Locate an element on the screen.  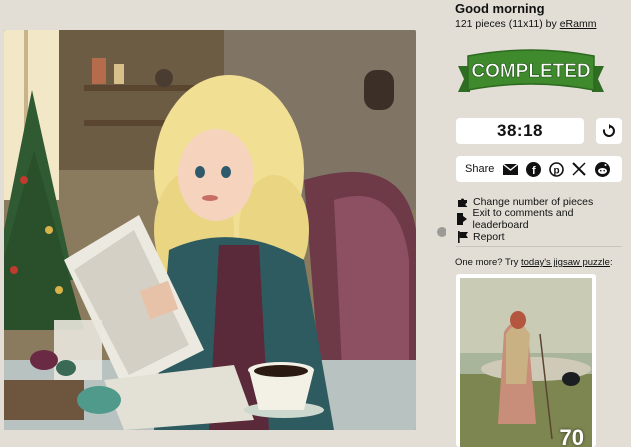
suggestion-text: One more? Try today's jigsaw puzzle: is located at coordinates (534, 262).